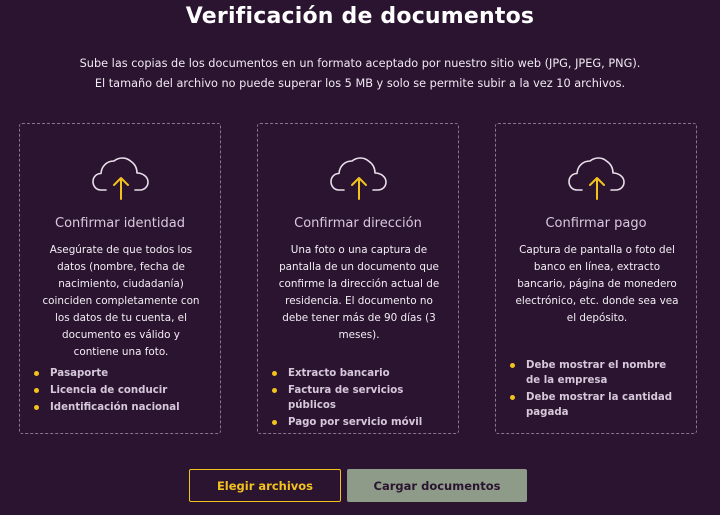 The image size is (720, 515). Describe the element at coordinates (120, 223) in the screenshot. I see `card-title: Confirmar identidad` at that location.